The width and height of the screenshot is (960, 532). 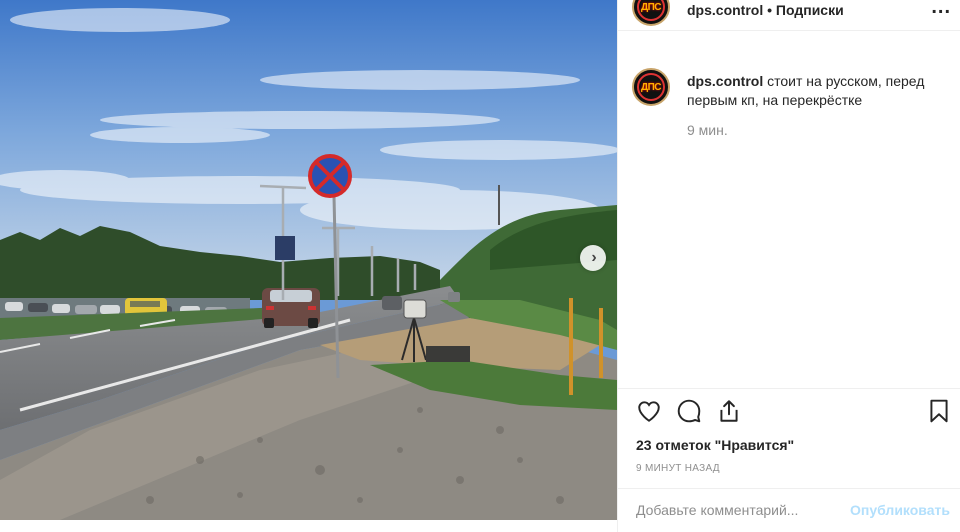 I want to click on comment-icon, so click(x=689, y=411).